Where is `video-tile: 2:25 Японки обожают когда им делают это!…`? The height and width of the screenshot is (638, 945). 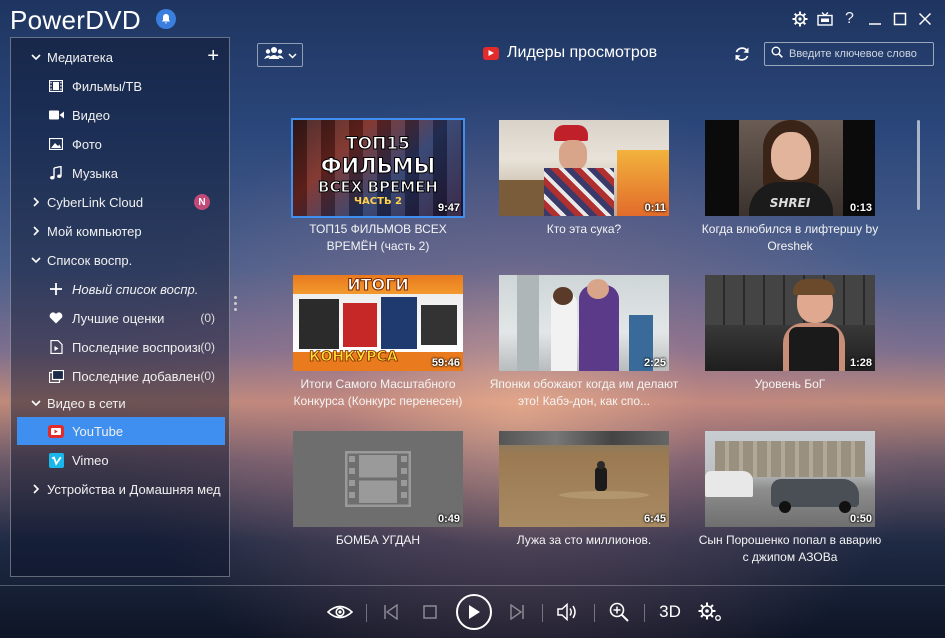 video-tile: 2:25 Японки обожают когда им делают это!… is located at coordinates (584, 342).